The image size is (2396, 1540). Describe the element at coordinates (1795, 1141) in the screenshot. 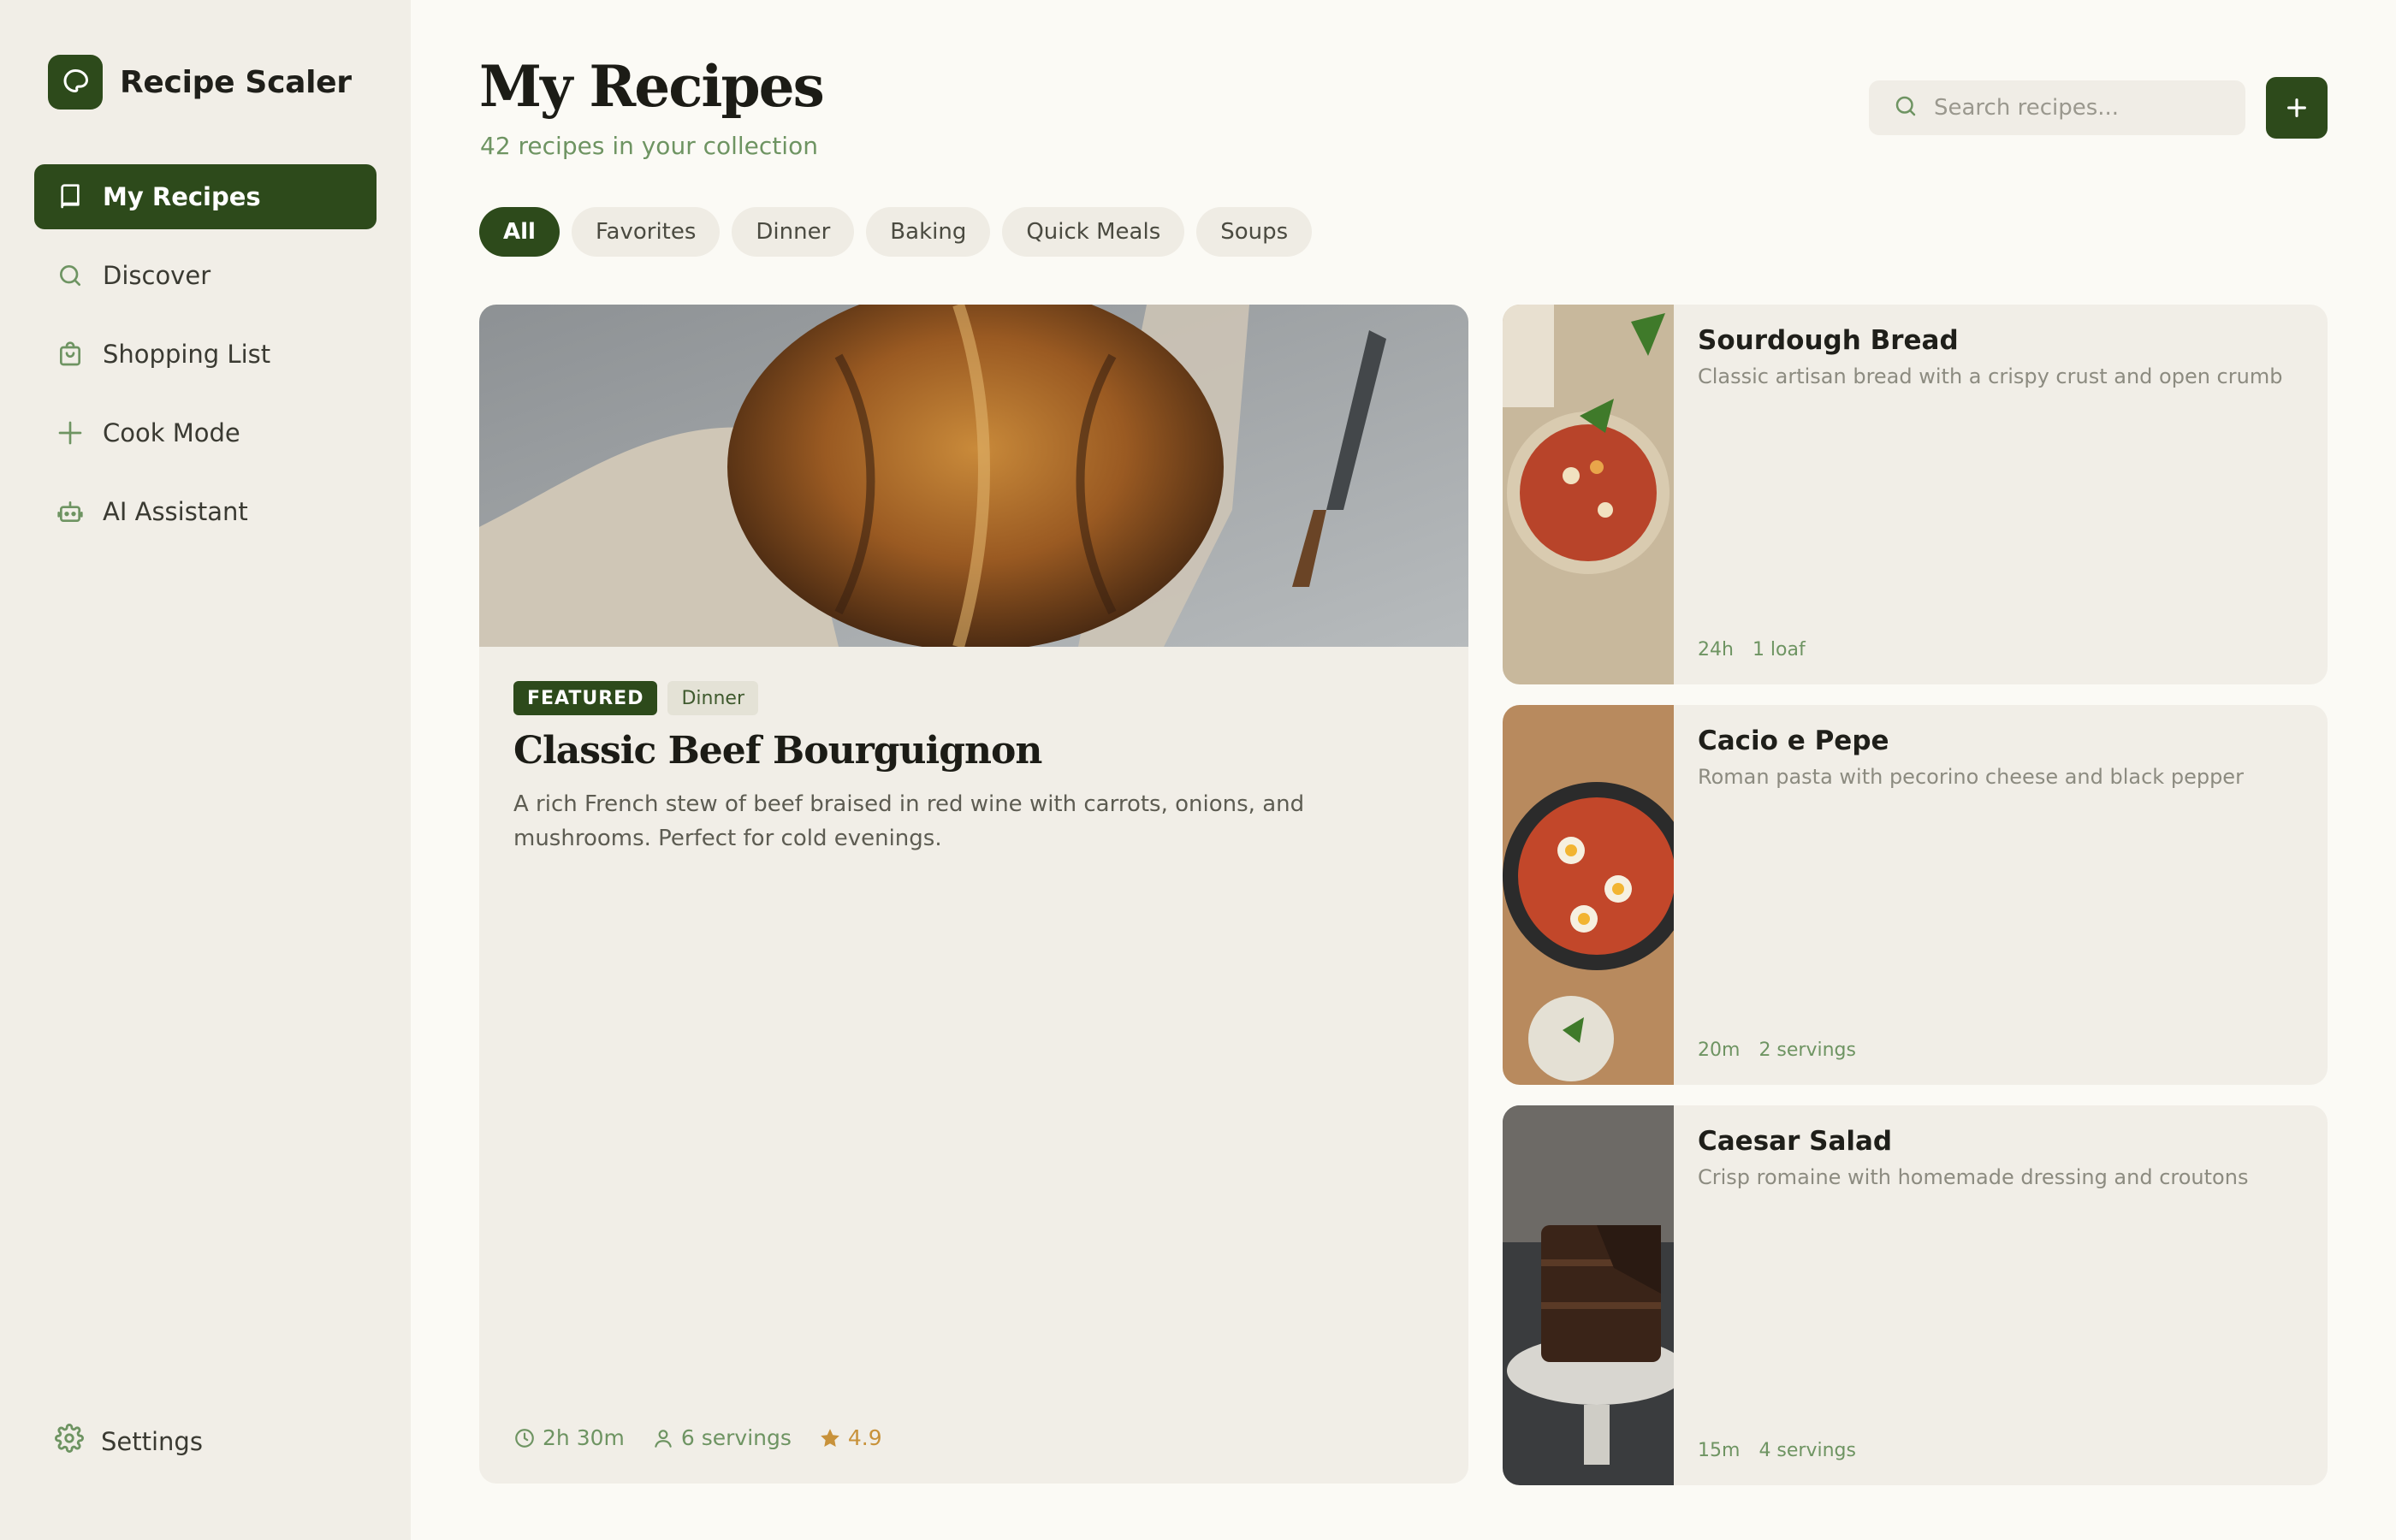

I see `recipe-title: Caesar Salad` at that location.